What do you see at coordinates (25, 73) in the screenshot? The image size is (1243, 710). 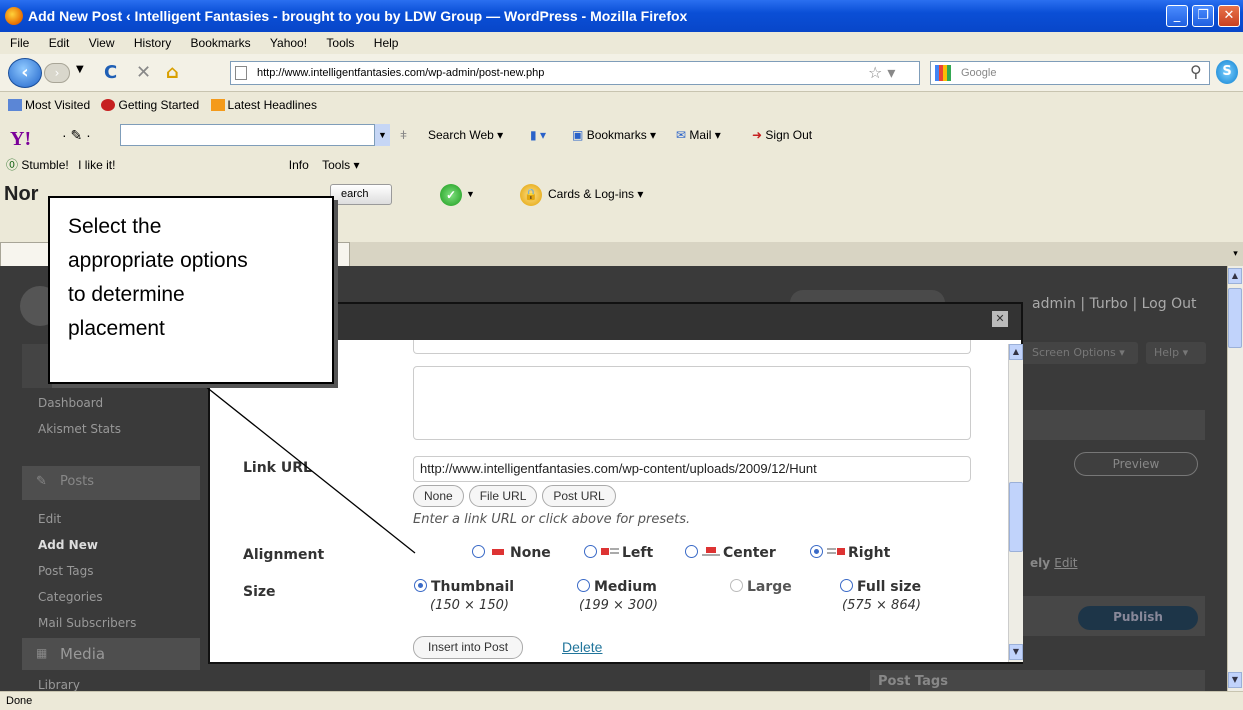 I see `back-button: ‹` at bounding box center [25, 73].